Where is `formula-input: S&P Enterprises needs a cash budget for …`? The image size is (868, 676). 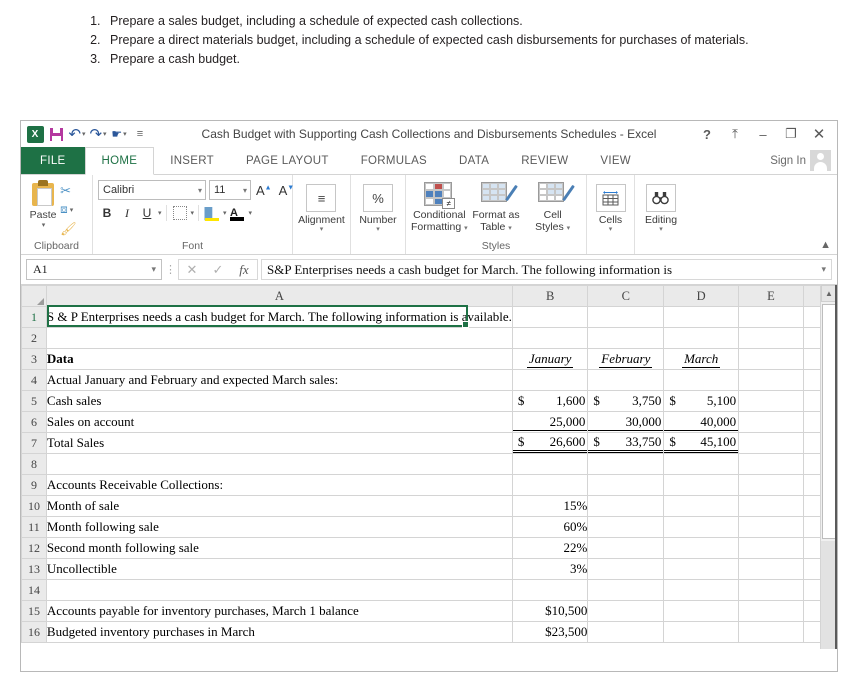
formula-input: S&P Enterprises needs a cash budget for … is located at coordinates (546, 269).